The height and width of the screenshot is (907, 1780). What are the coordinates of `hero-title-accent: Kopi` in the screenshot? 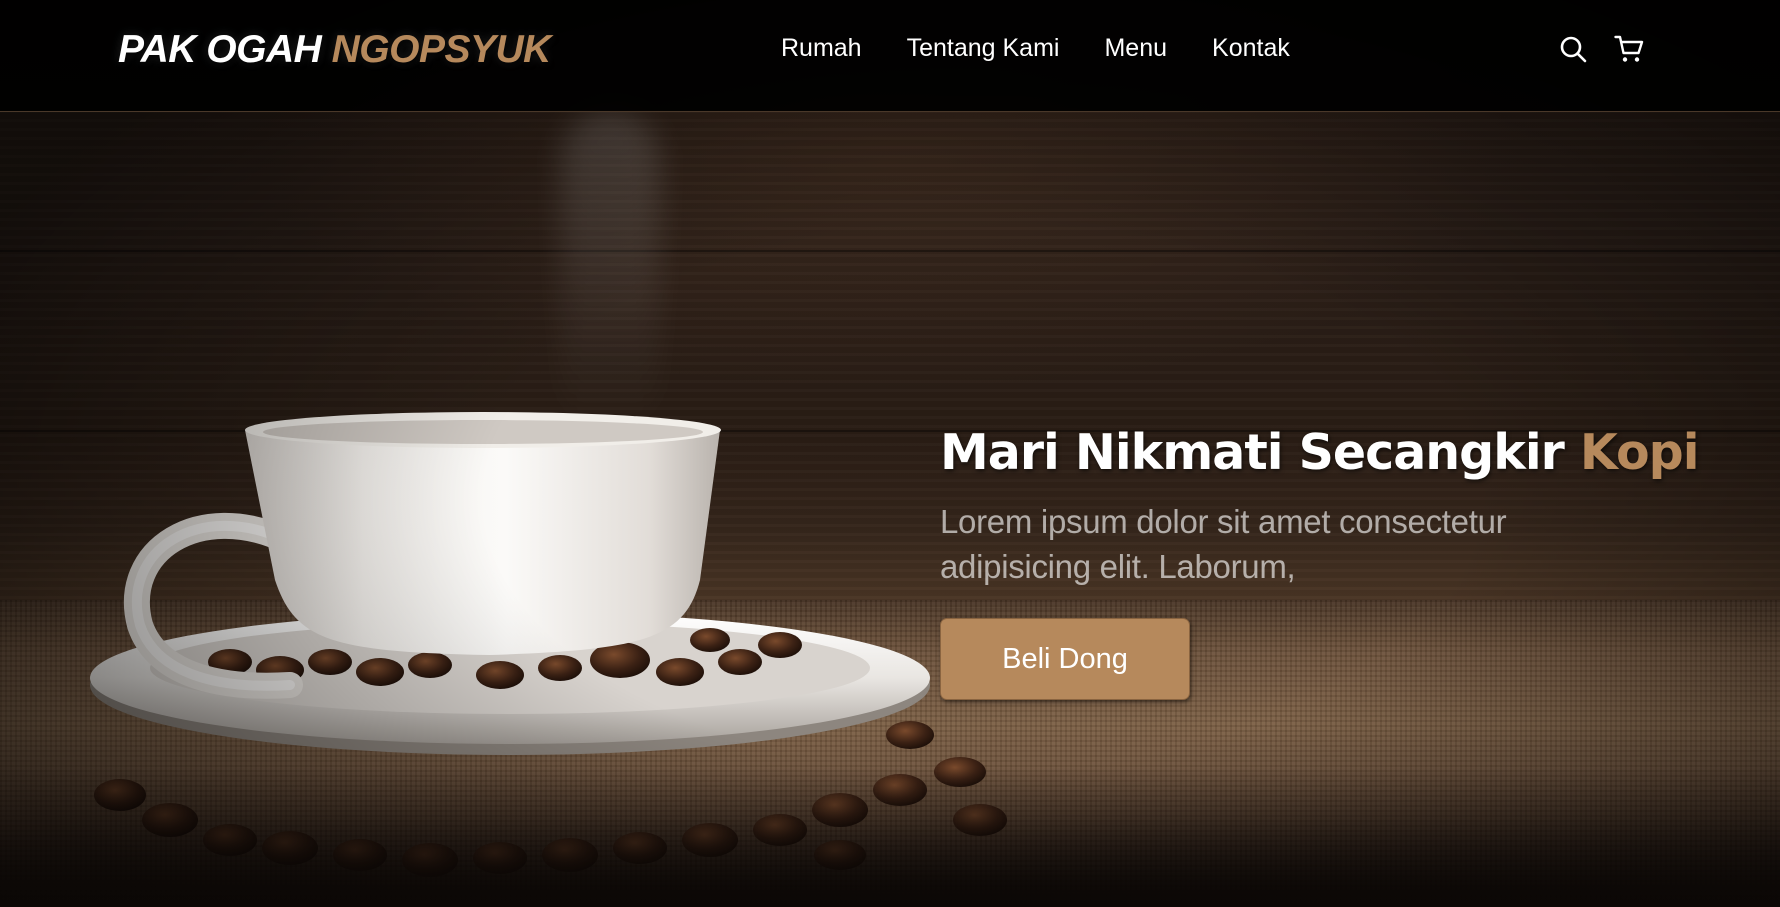 It's located at (1639, 452).